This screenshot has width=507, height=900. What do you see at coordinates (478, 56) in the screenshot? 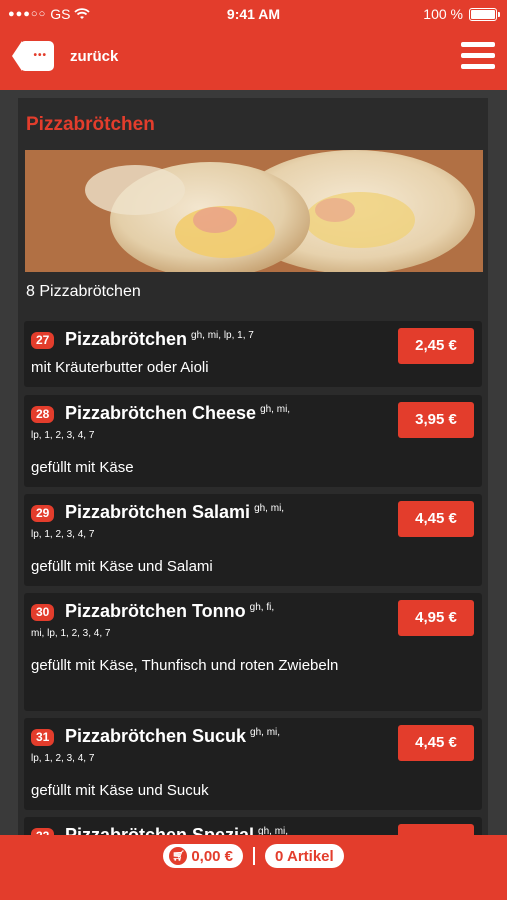
I see `hamburger-menu-icon` at bounding box center [478, 56].